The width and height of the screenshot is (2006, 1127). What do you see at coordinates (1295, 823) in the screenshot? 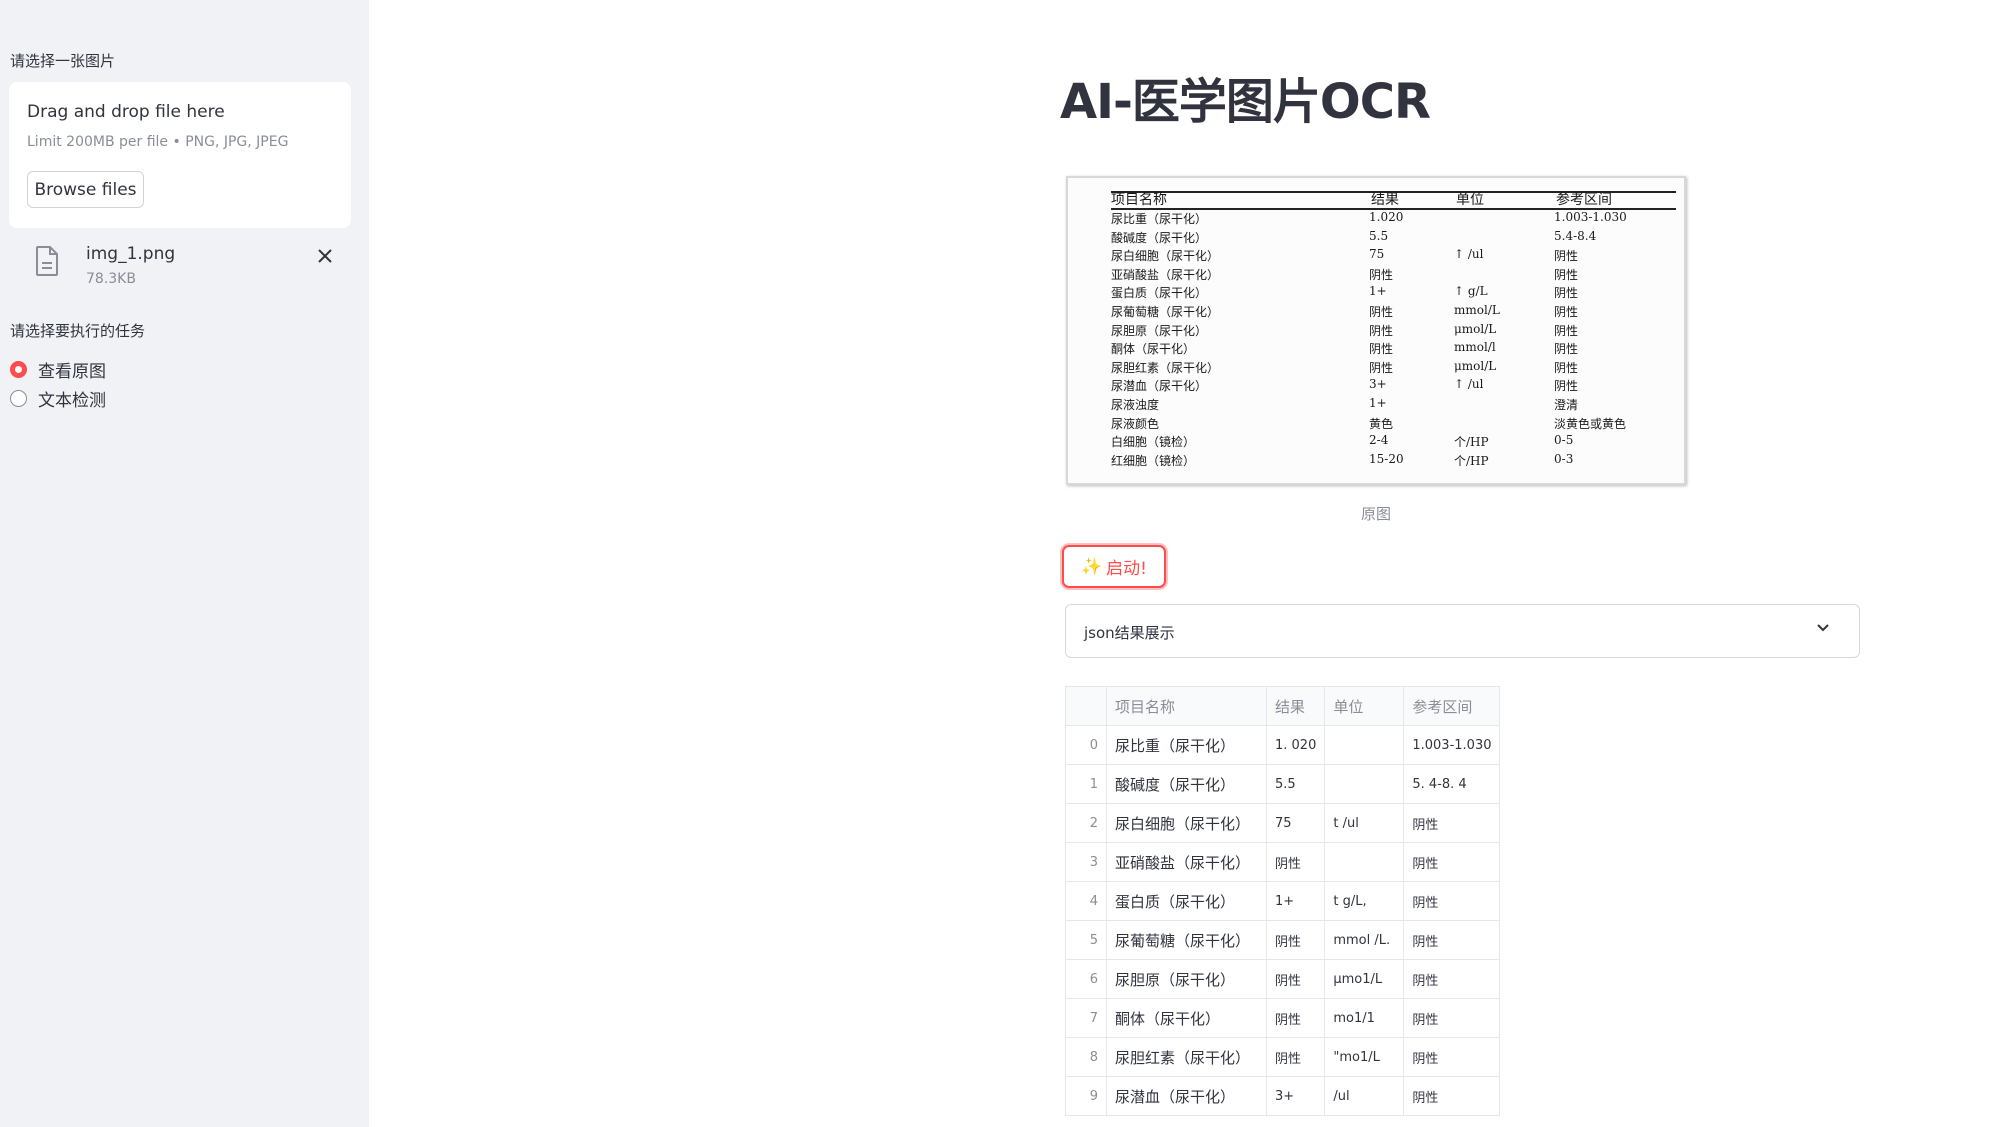
I see `table-cell-result: 75` at bounding box center [1295, 823].